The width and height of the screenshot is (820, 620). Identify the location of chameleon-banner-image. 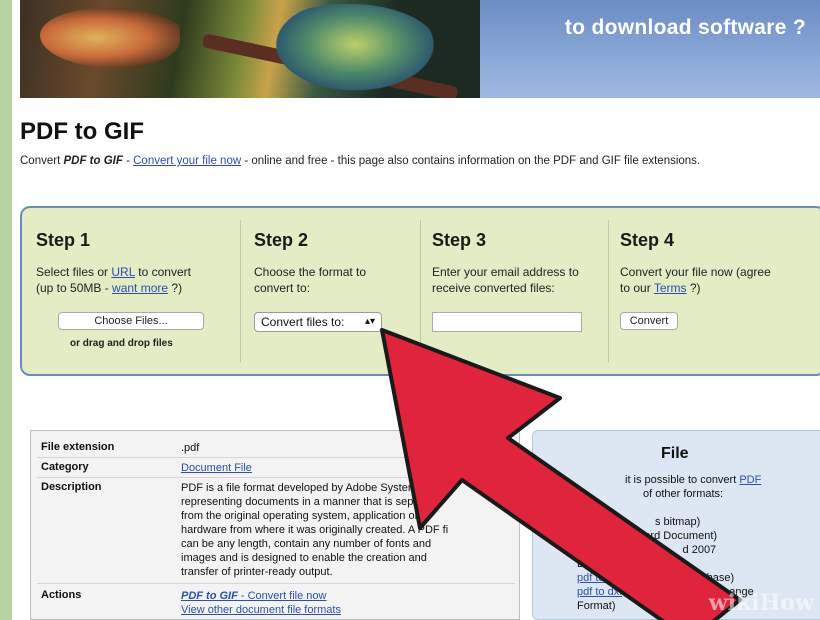
(250, 49).